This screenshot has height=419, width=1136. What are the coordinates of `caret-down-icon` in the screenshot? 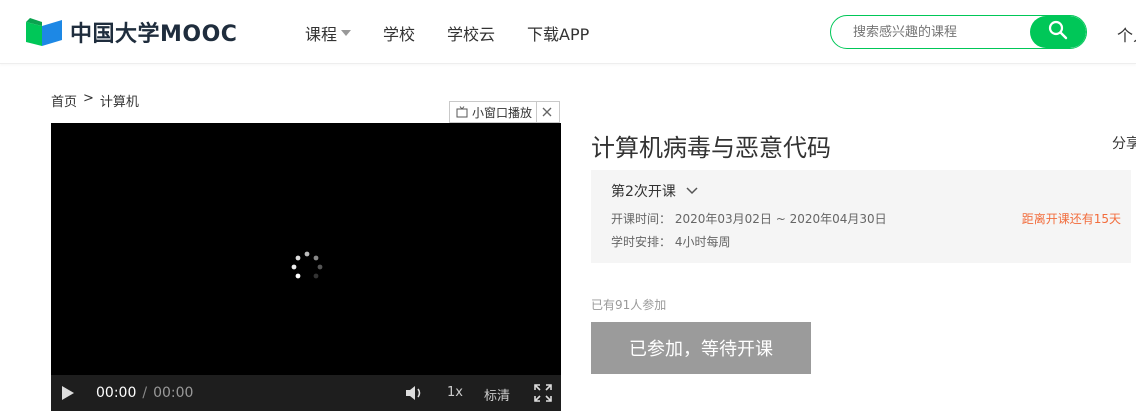 It's located at (346, 33).